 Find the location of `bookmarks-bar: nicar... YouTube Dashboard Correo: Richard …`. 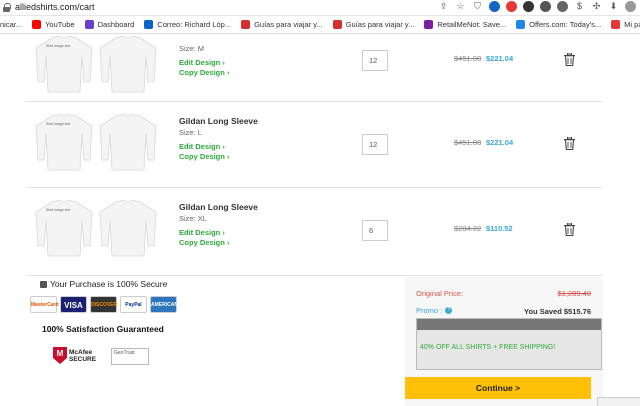

bookmarks-bar: nicar... YouTube Dashboard Correo: Richard … is located at coordinates (320, 25).